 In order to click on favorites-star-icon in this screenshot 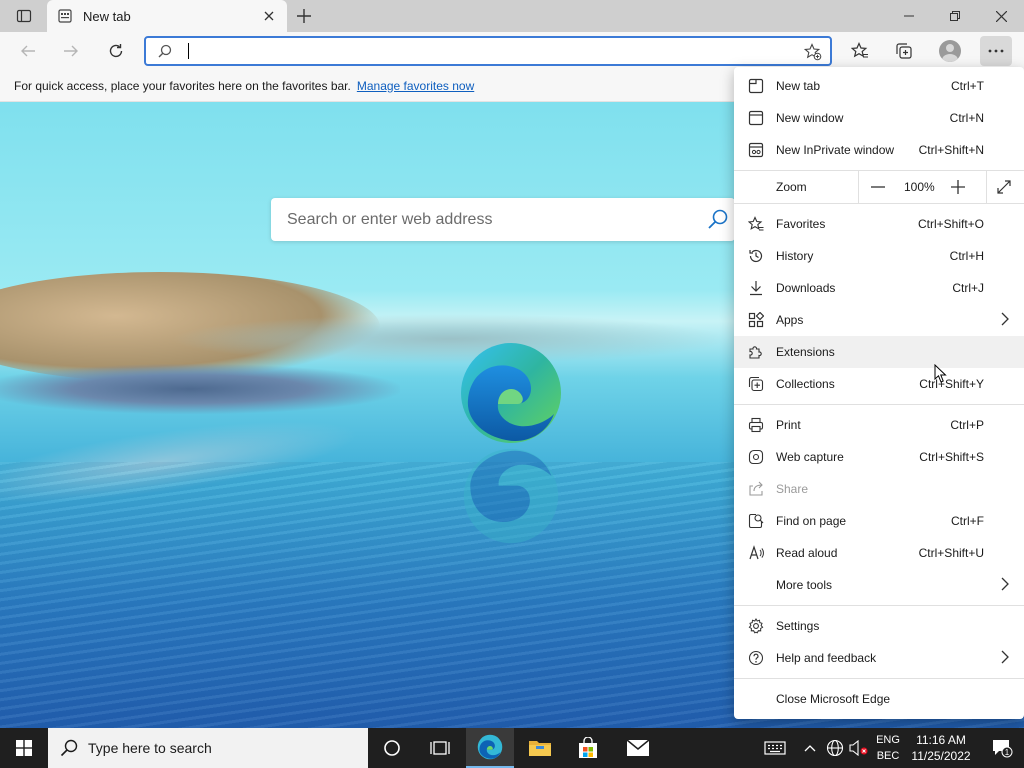, I will do `click(859, 50)`.